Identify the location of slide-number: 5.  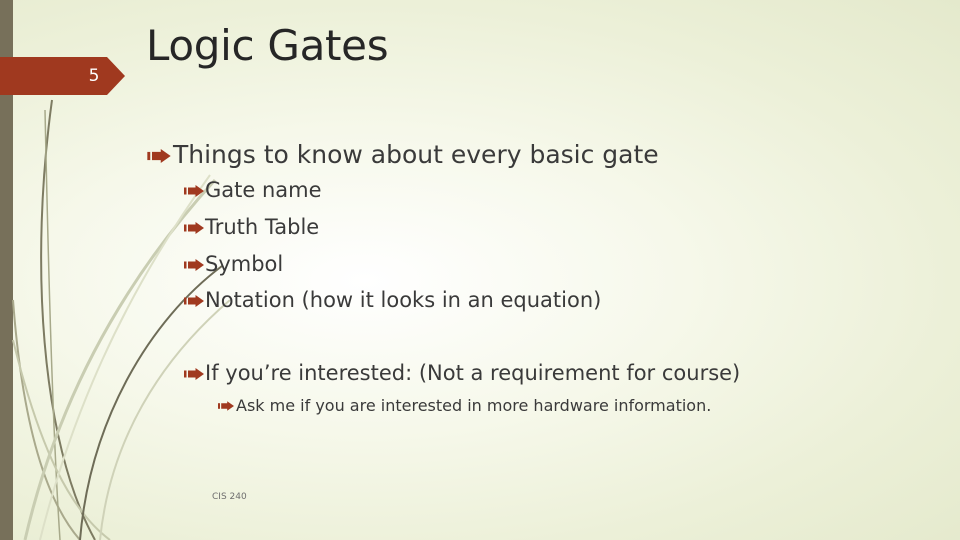
(94, 76).